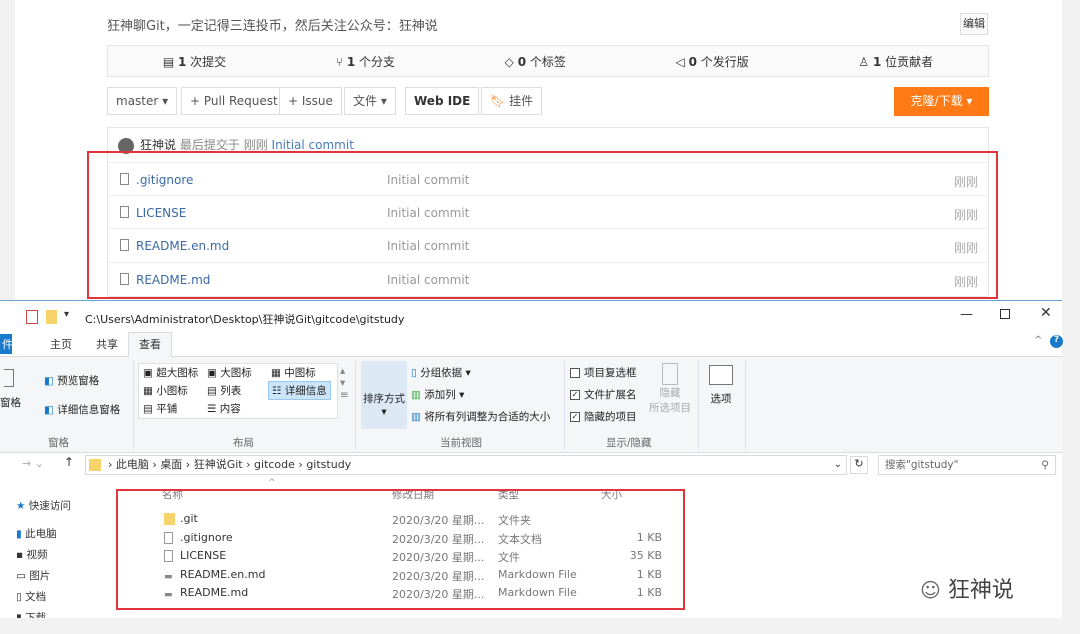  Describe the element at coordinates (31, 614) in the screenshot. I see `nav-downloads: ▮ 下载` at that location.